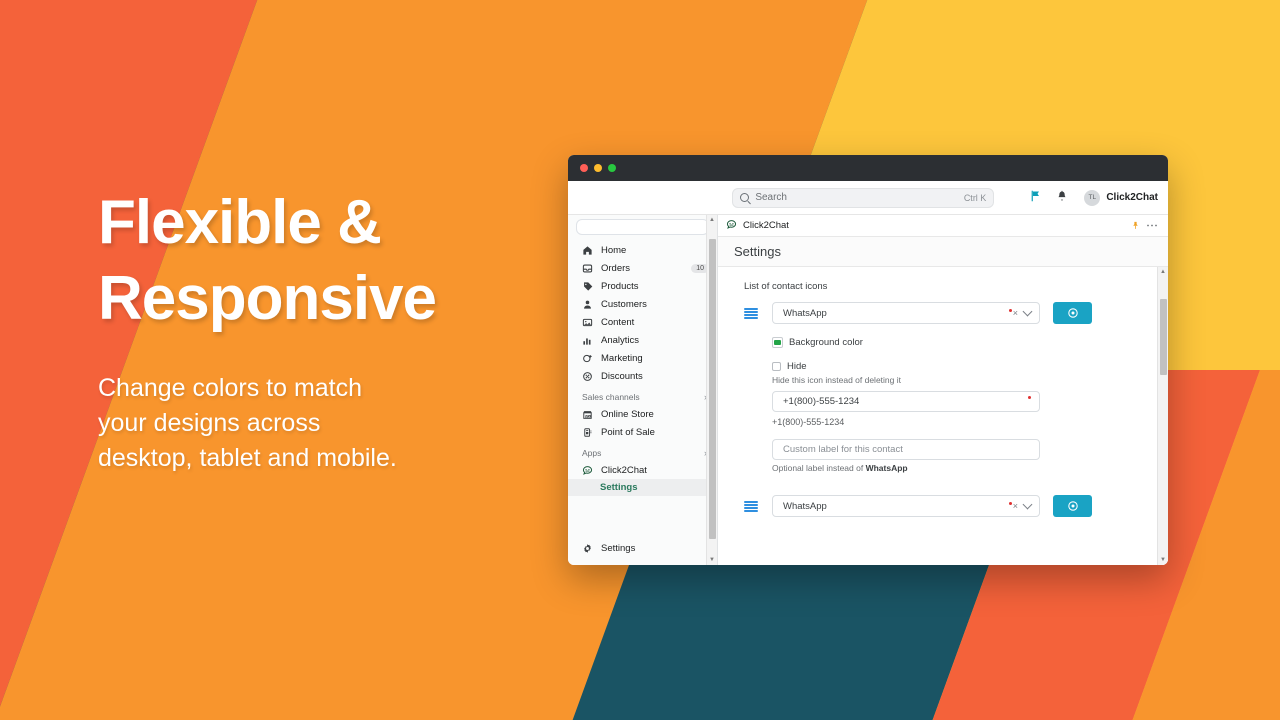 Image resolution: width=1280 pixels, height=720 pixels. I want to click on window-titlebar, so click(868, 168).